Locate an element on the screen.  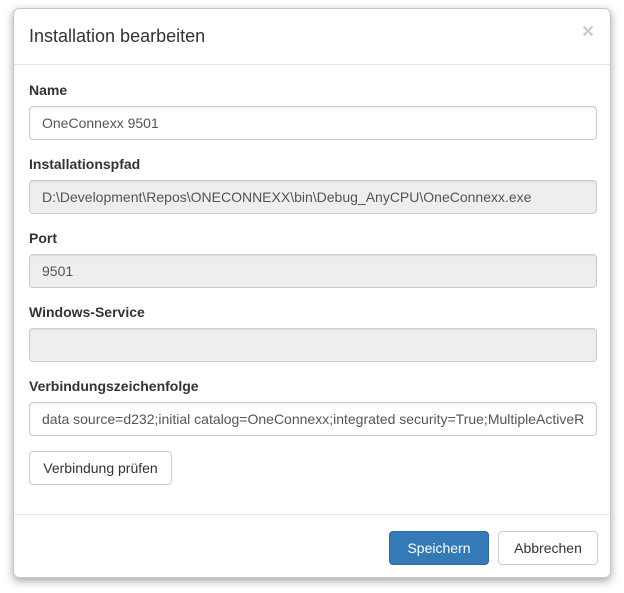
service-input is located at coordinates (313, 345).